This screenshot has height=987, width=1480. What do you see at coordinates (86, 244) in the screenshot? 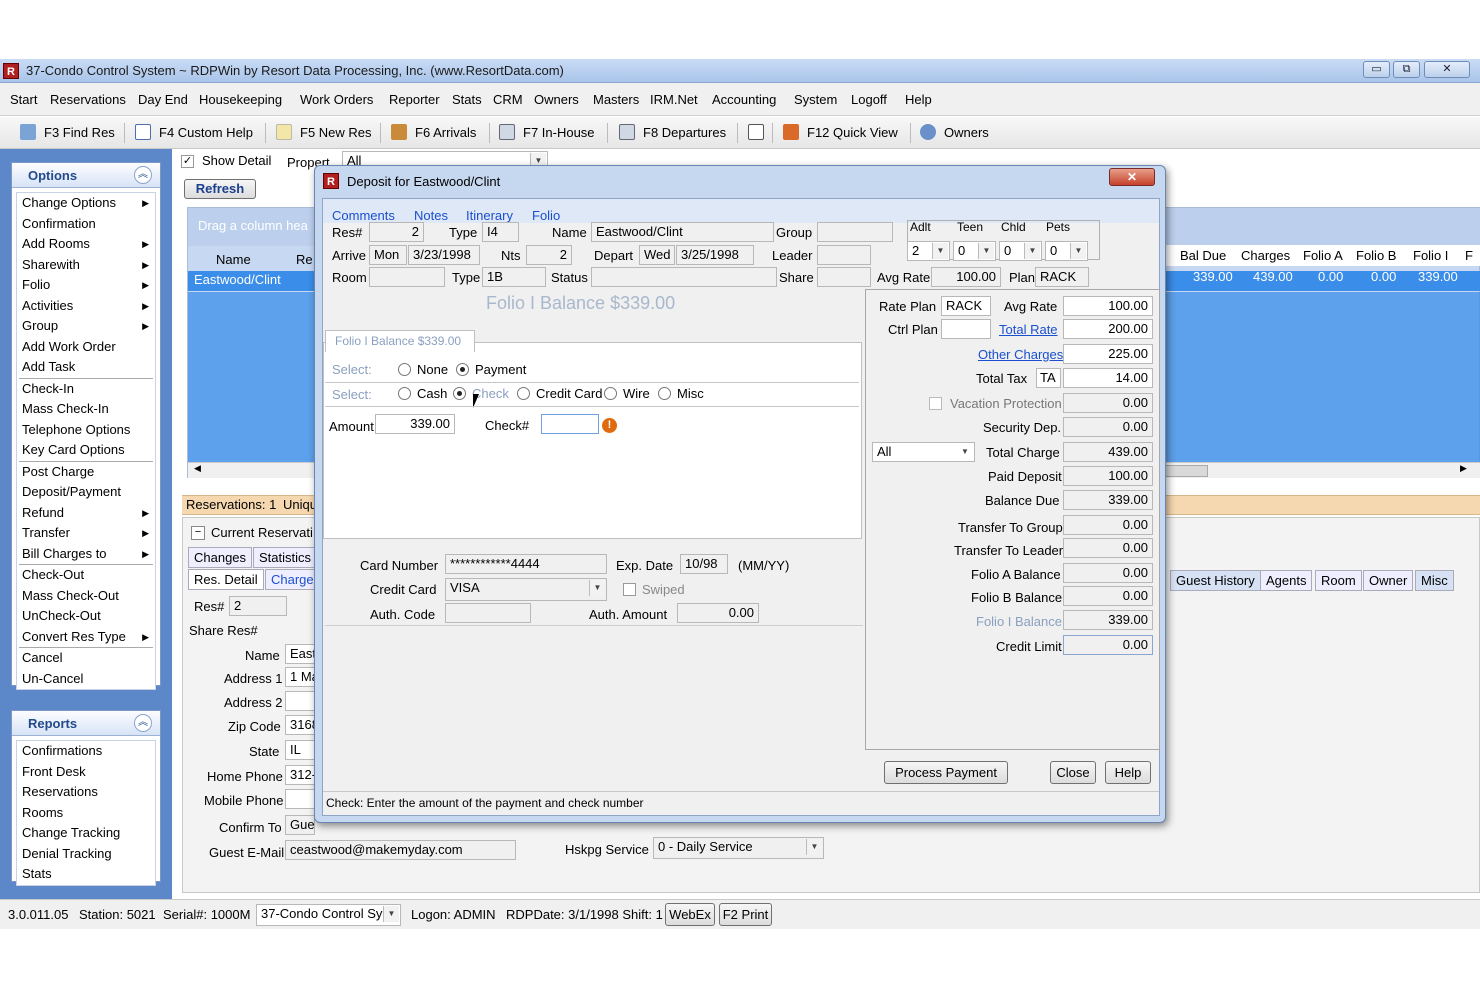
I see `option-add-rooms: Add Rooms ▶` at bounding box center [86, 244].